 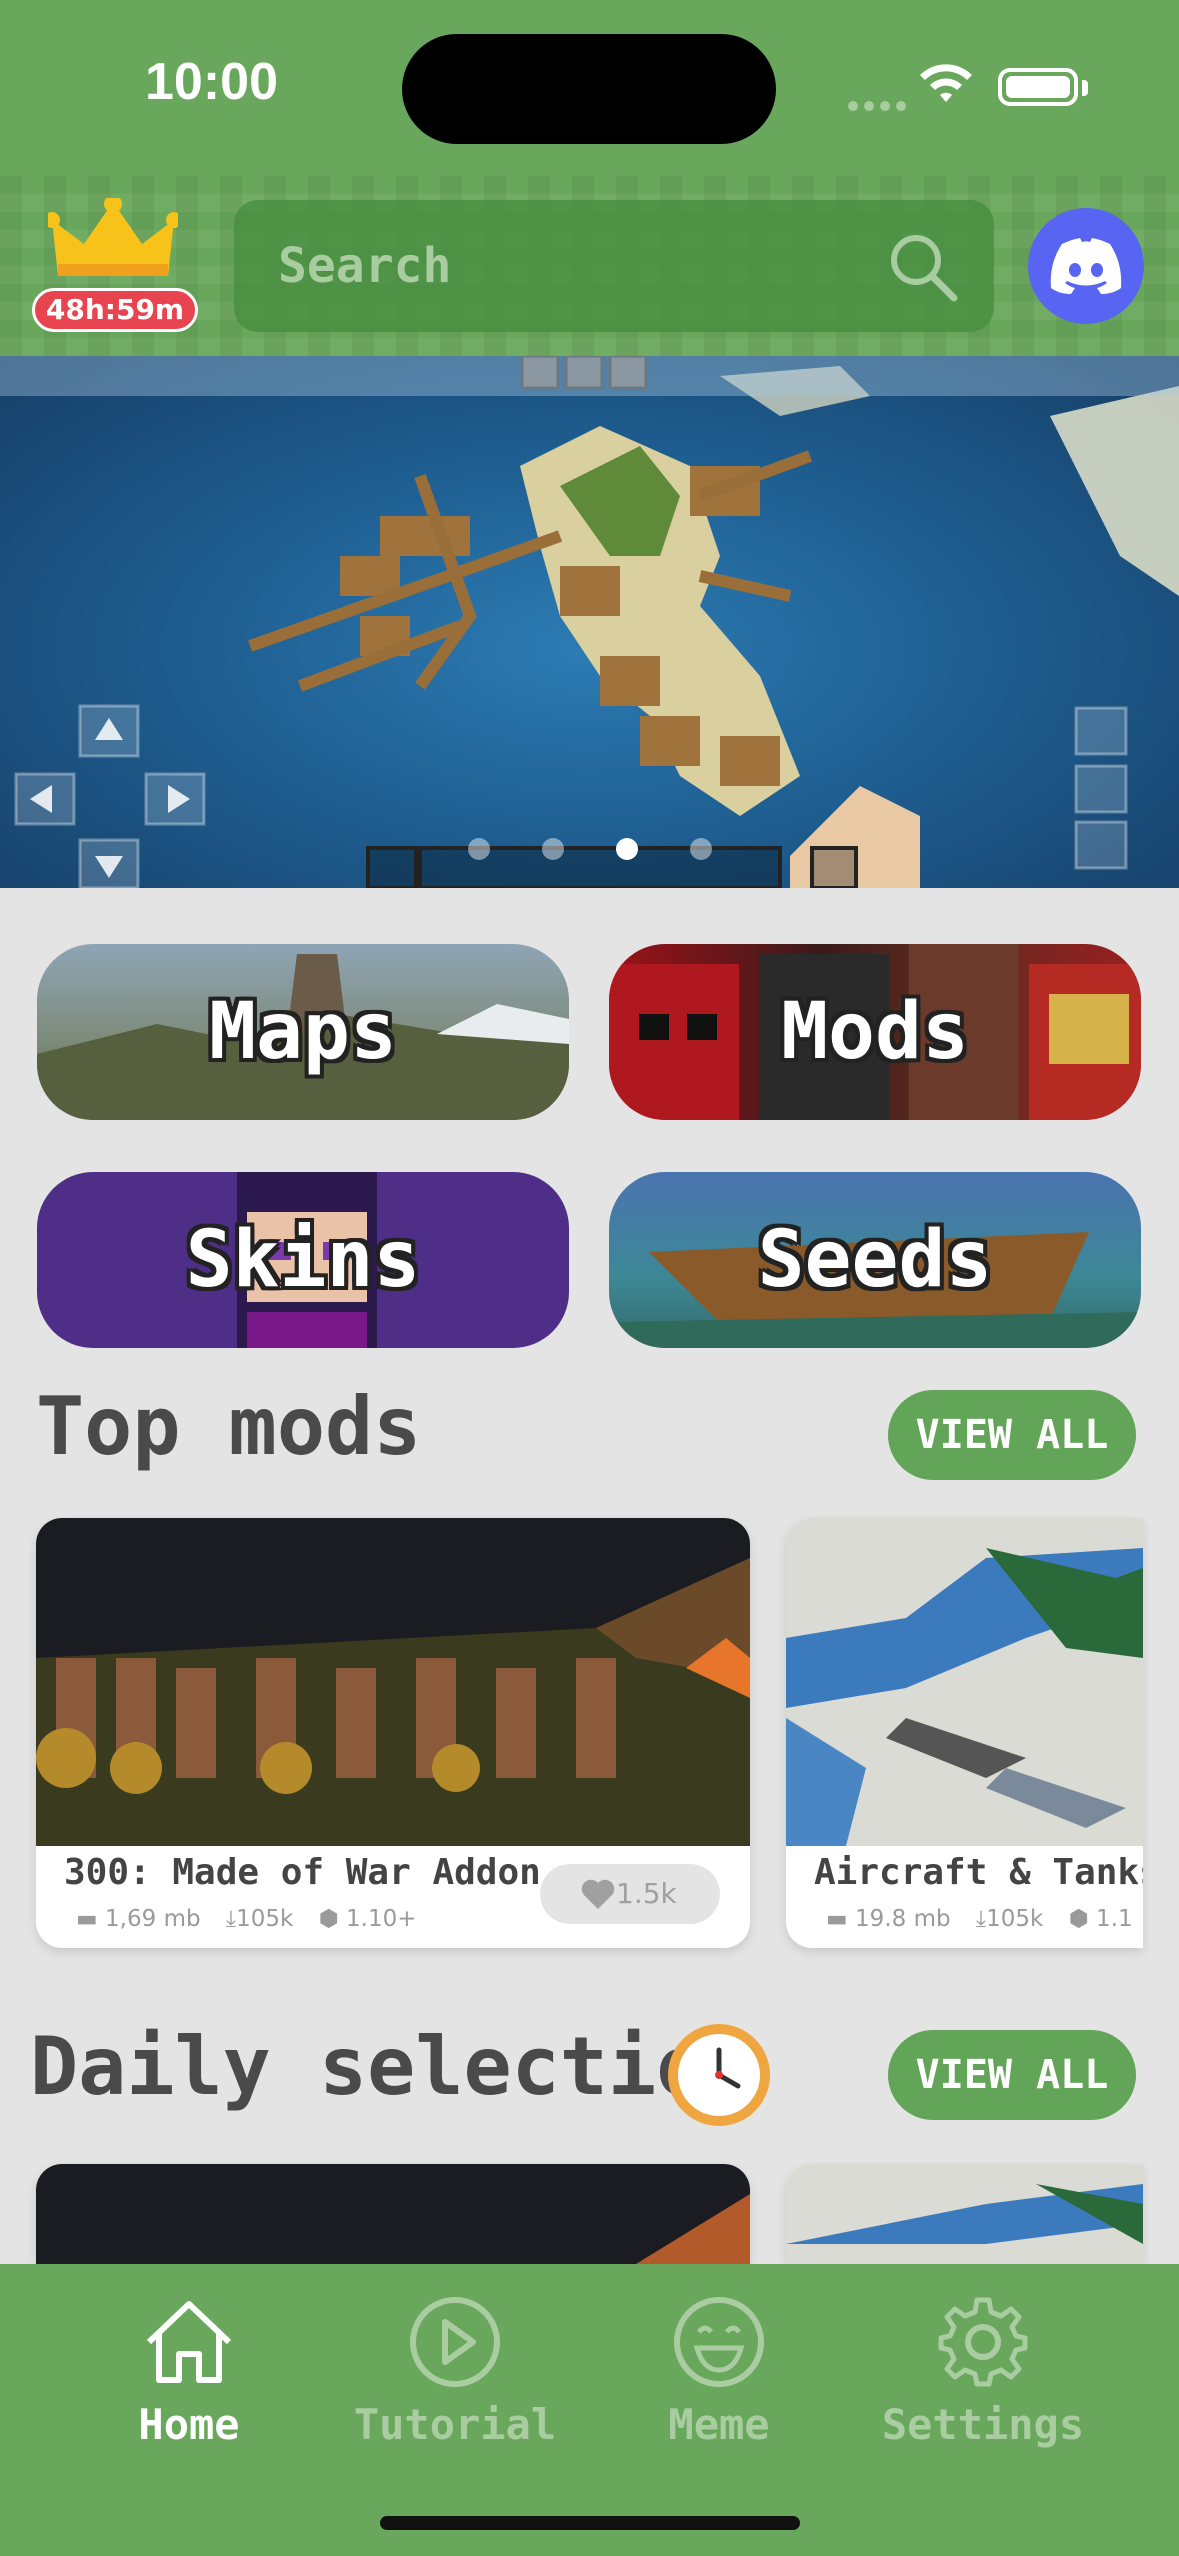 I want to click on wifi-icon, so click(x=946, y=83).